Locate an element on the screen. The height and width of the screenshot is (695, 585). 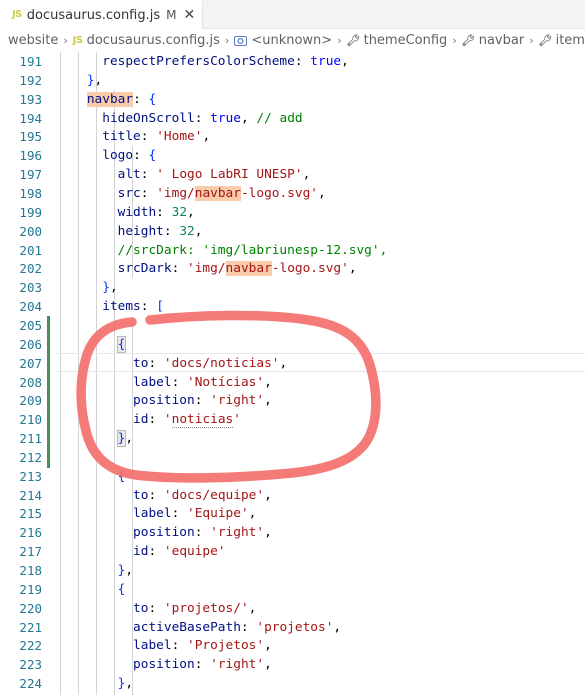
line-number: 191 is located at coordinates (30, 61).